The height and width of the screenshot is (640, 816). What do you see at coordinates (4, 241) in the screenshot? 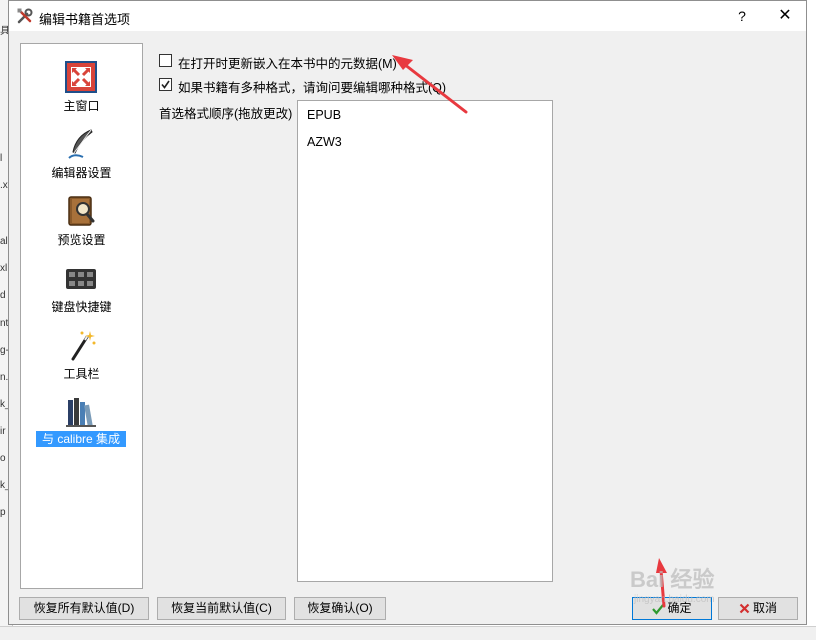
I see `bg-fragment: al` at bounding box center [4, 241].